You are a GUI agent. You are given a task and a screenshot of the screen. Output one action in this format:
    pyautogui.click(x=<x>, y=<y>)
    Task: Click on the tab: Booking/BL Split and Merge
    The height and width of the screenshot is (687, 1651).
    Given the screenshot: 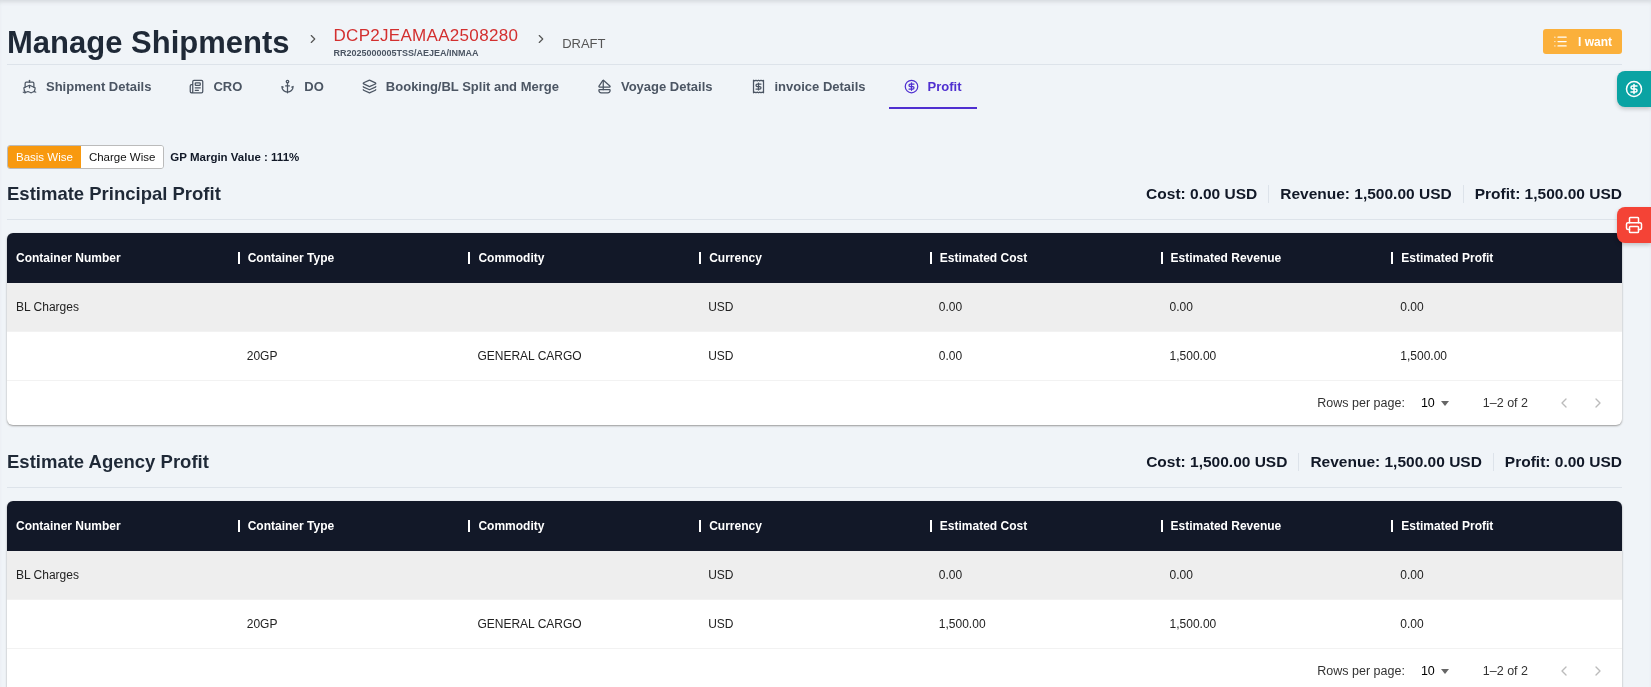 What is the action you would take?
    pyautogui.click(x=460, y=87)
    